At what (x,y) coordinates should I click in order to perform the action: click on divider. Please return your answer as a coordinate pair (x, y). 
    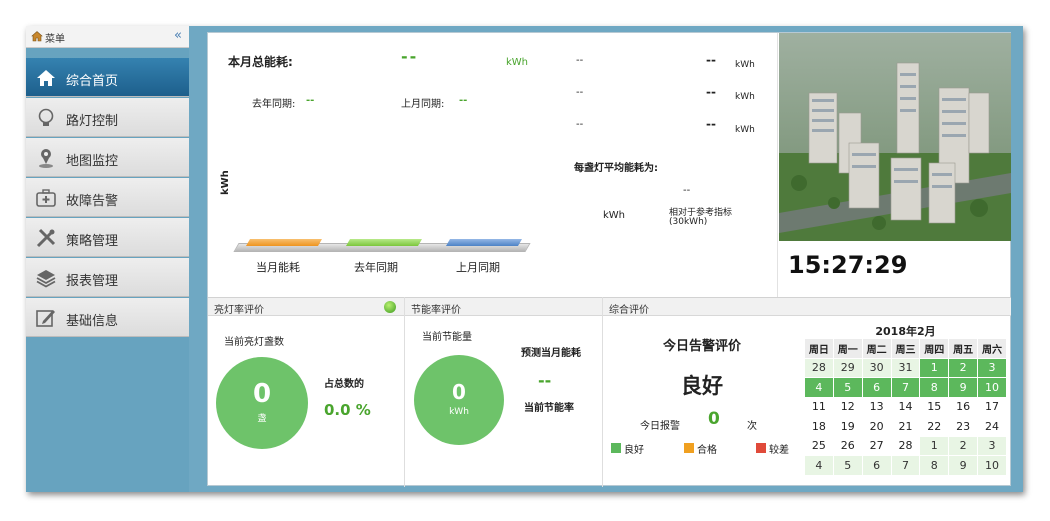
    Looking at the image, I should click on (602, 392).